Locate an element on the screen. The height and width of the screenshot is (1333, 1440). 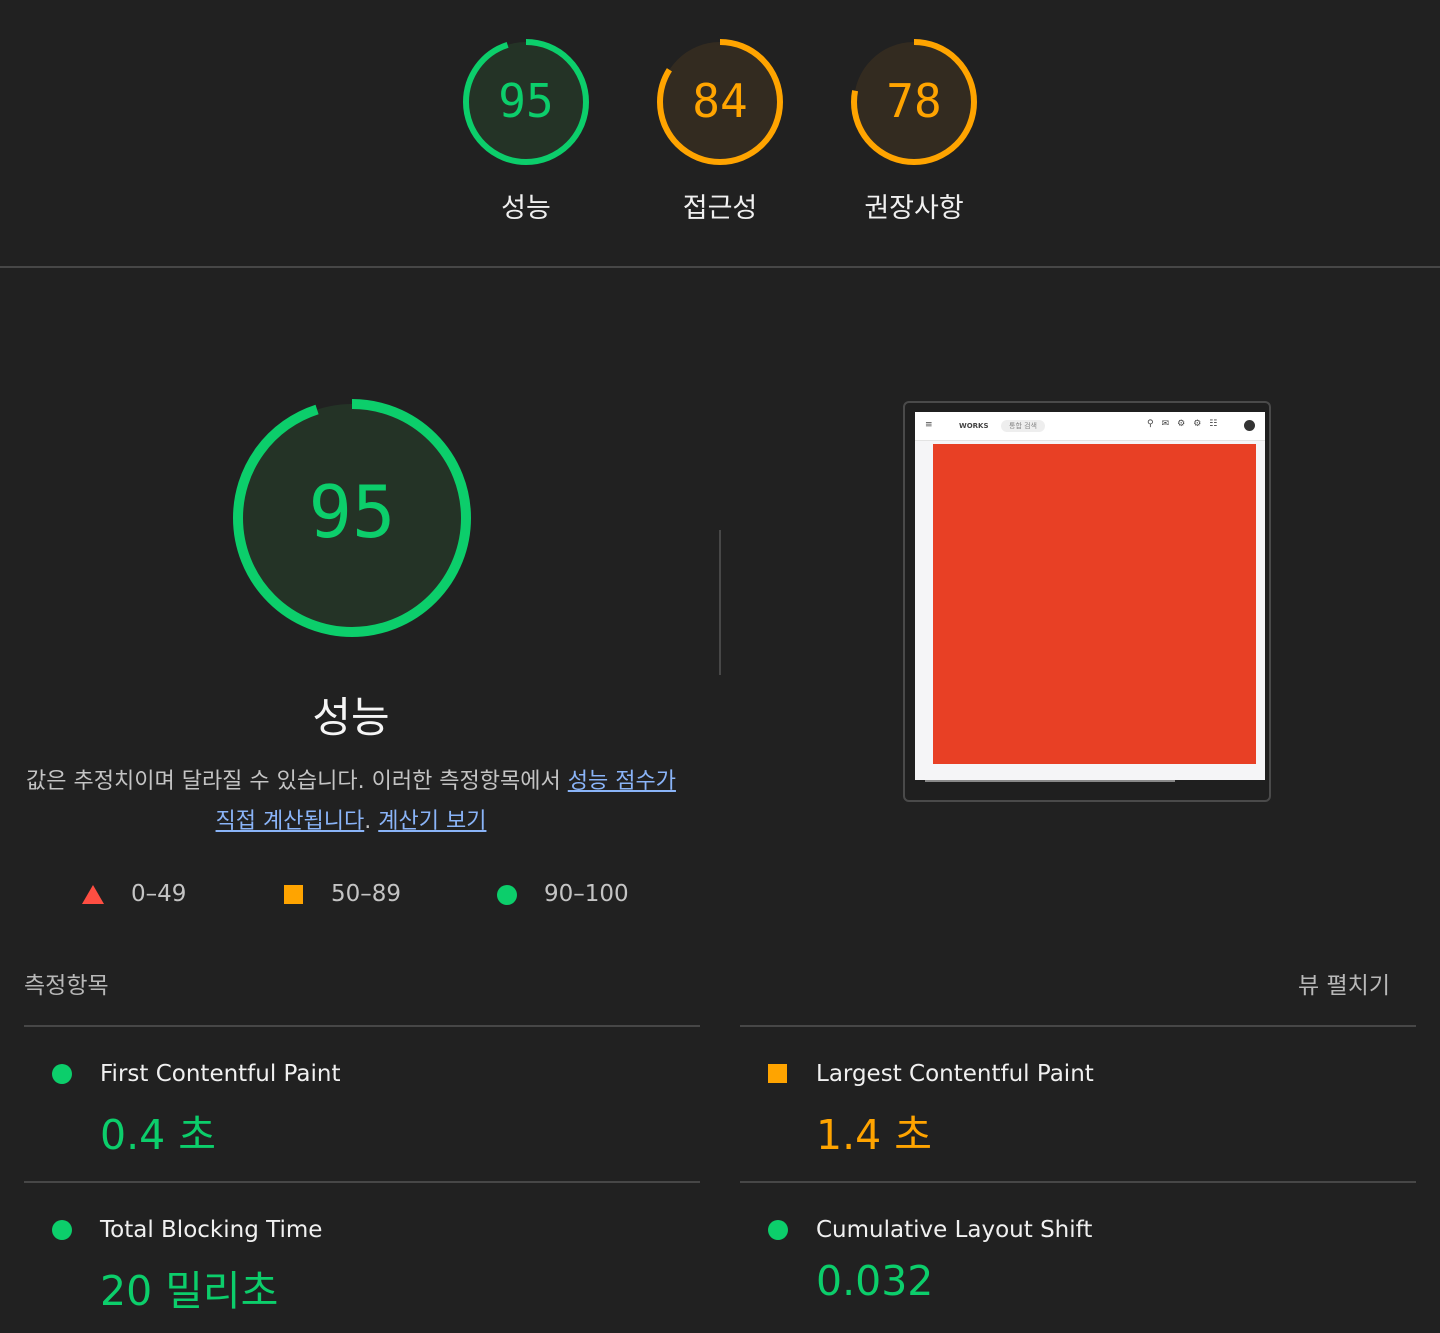
metric-value: 1.4 초 is located at coordinates (874, 1135).